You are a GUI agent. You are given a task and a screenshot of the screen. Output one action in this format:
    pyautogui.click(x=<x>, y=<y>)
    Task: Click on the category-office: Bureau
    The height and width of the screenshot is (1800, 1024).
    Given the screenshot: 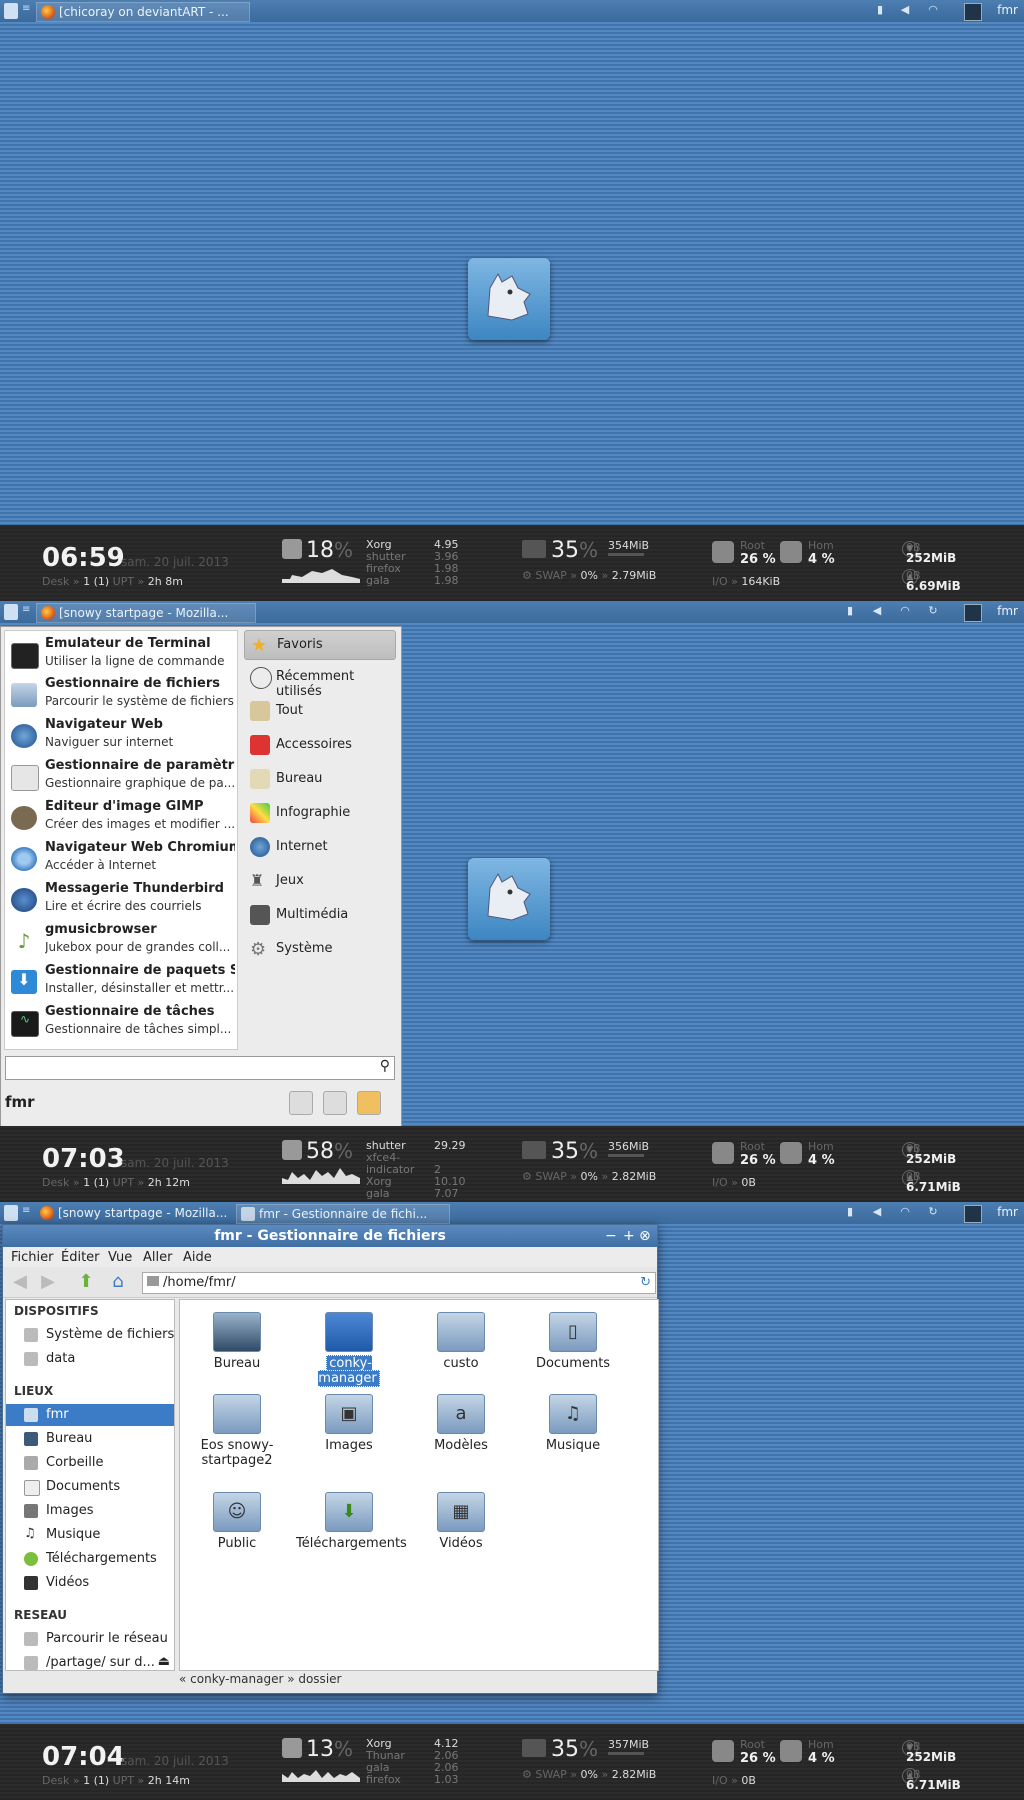 What is the action you would take?
    pyautogui.click(x=319, y=779)
    